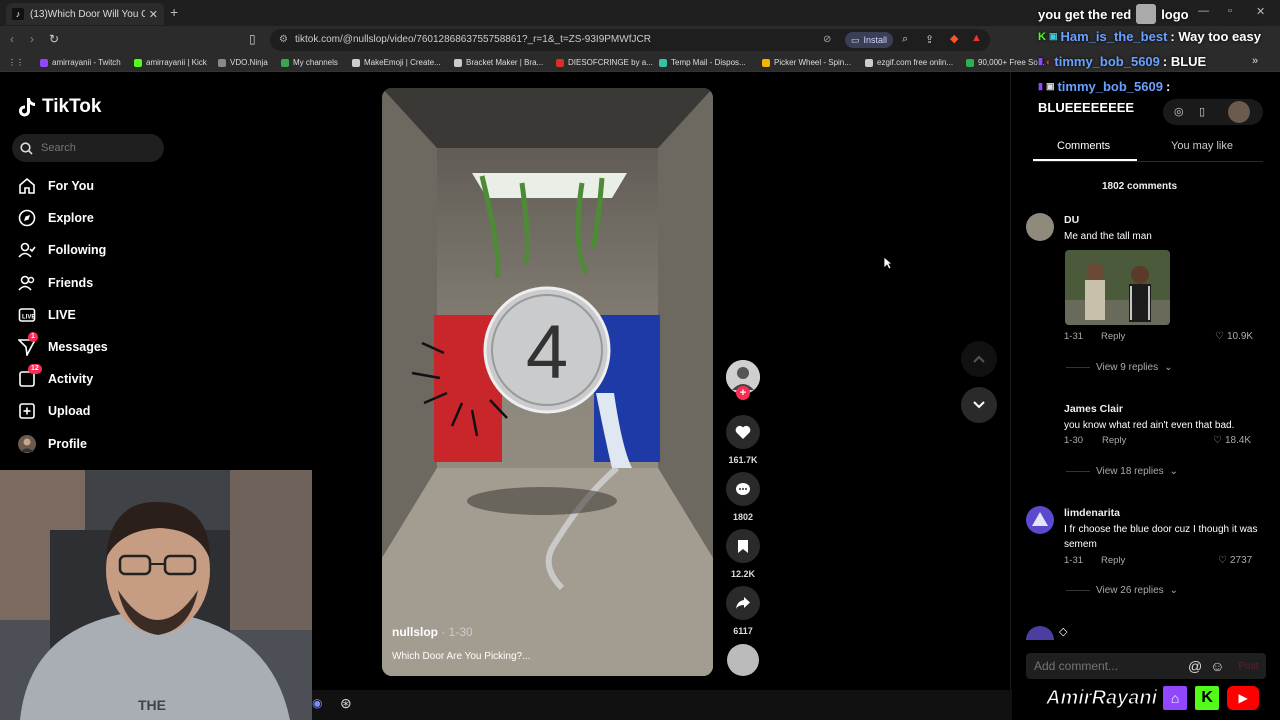 This screenshot has width=1280, height=720. I want to click on comment-date: 1-31, so click(1074, 560).